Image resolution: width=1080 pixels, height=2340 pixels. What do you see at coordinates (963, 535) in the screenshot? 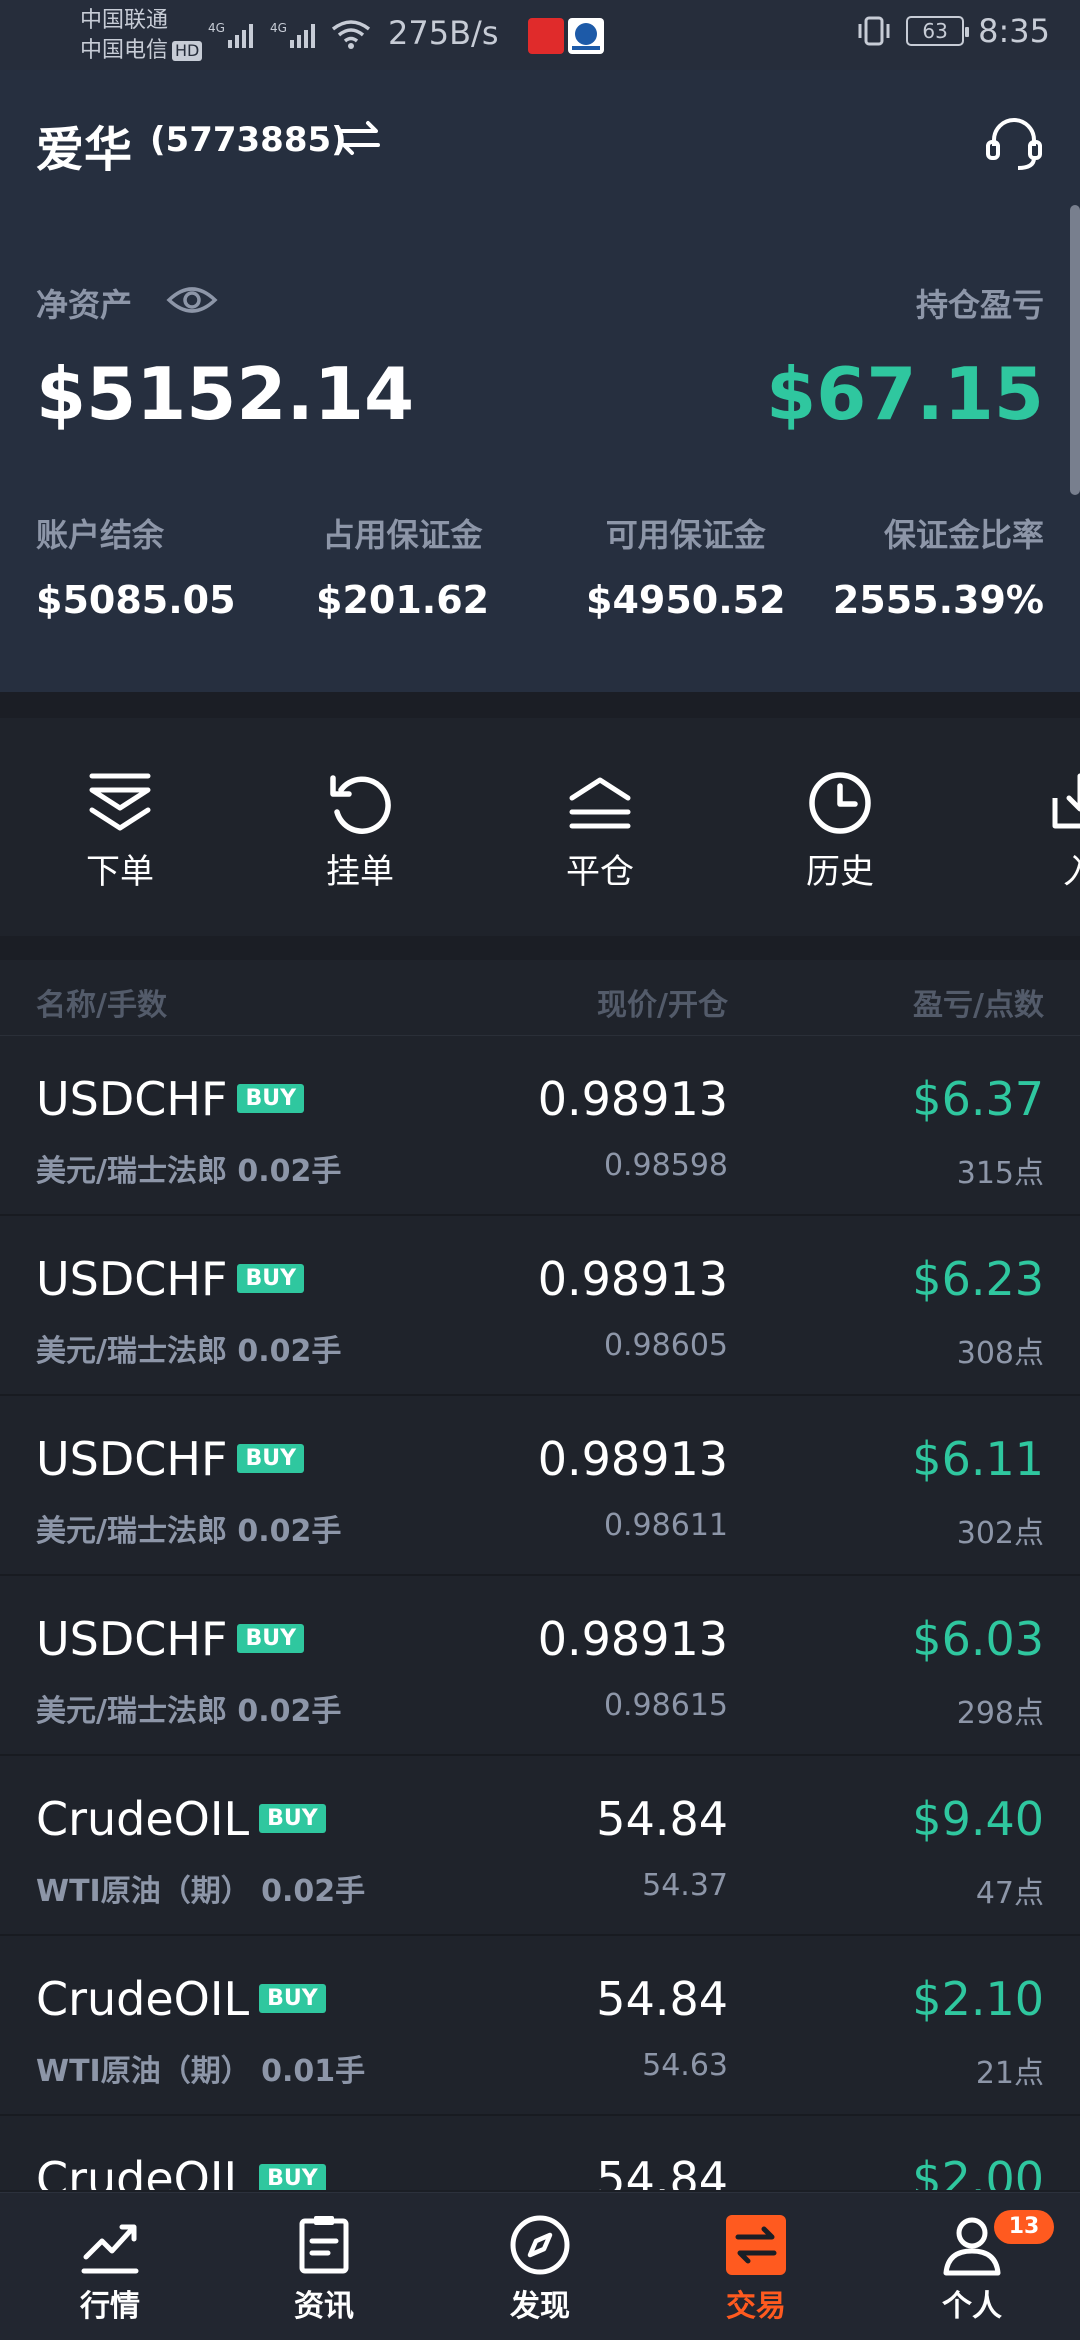
I see `stat-label: 保证金比率` at bounding box center [963, 535].